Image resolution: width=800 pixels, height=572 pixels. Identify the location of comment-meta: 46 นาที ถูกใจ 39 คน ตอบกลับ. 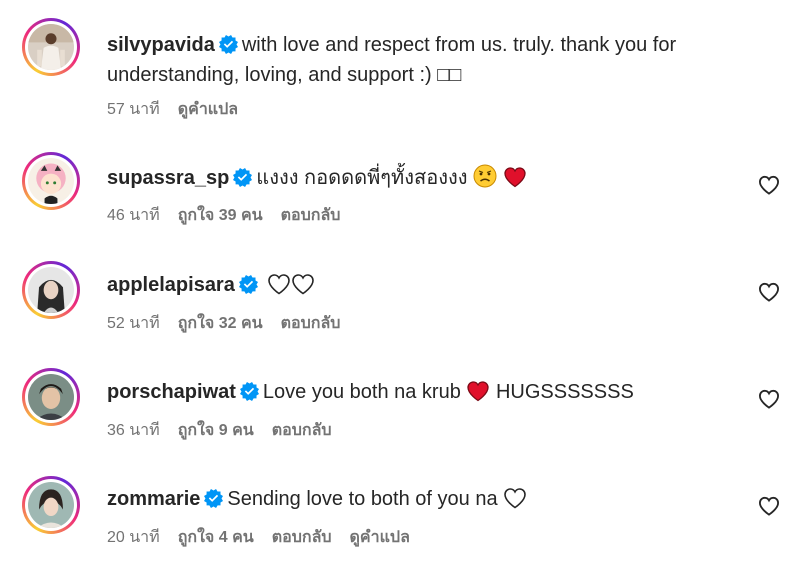
(232, 216).